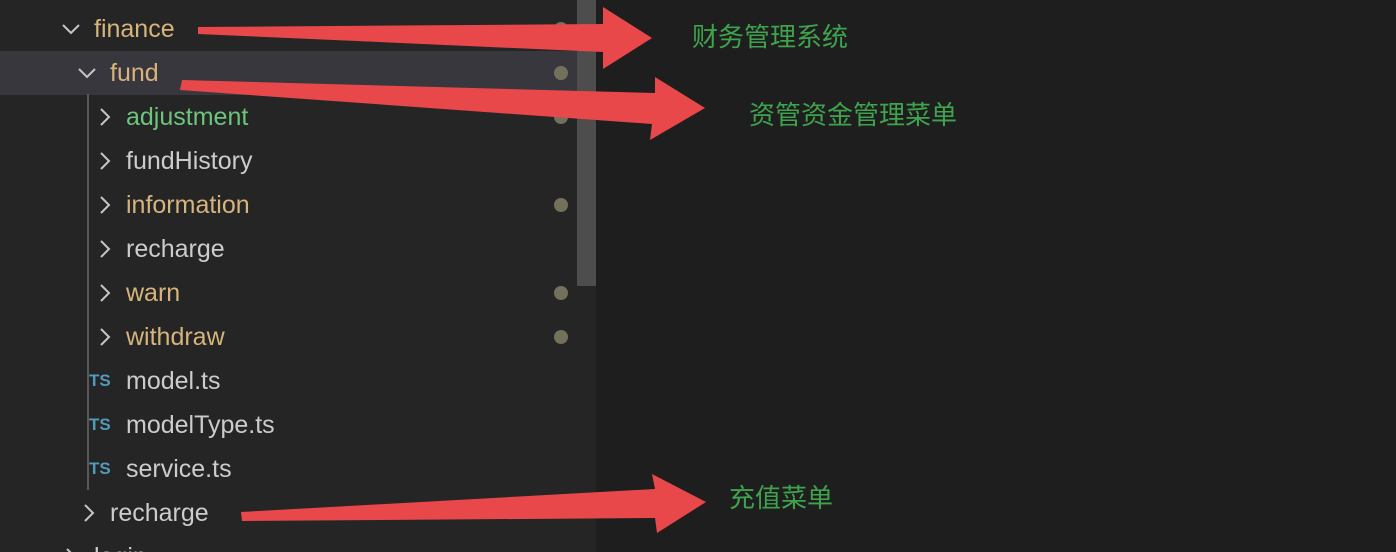  What do you see at coordinates (853, 116) in the screenshot?
I see `annotation-fund-label: 资管资金管理菜单` at bounding box center [853, 116].